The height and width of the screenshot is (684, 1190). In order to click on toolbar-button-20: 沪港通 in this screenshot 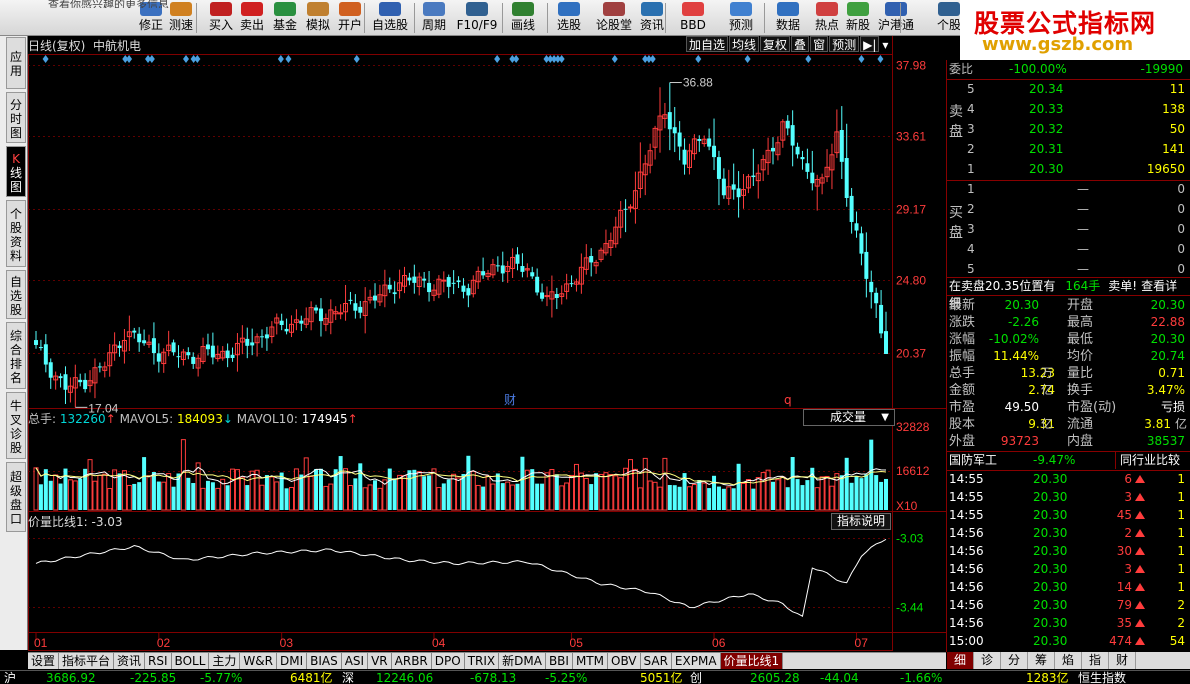, I will do `click(896, 17)`.